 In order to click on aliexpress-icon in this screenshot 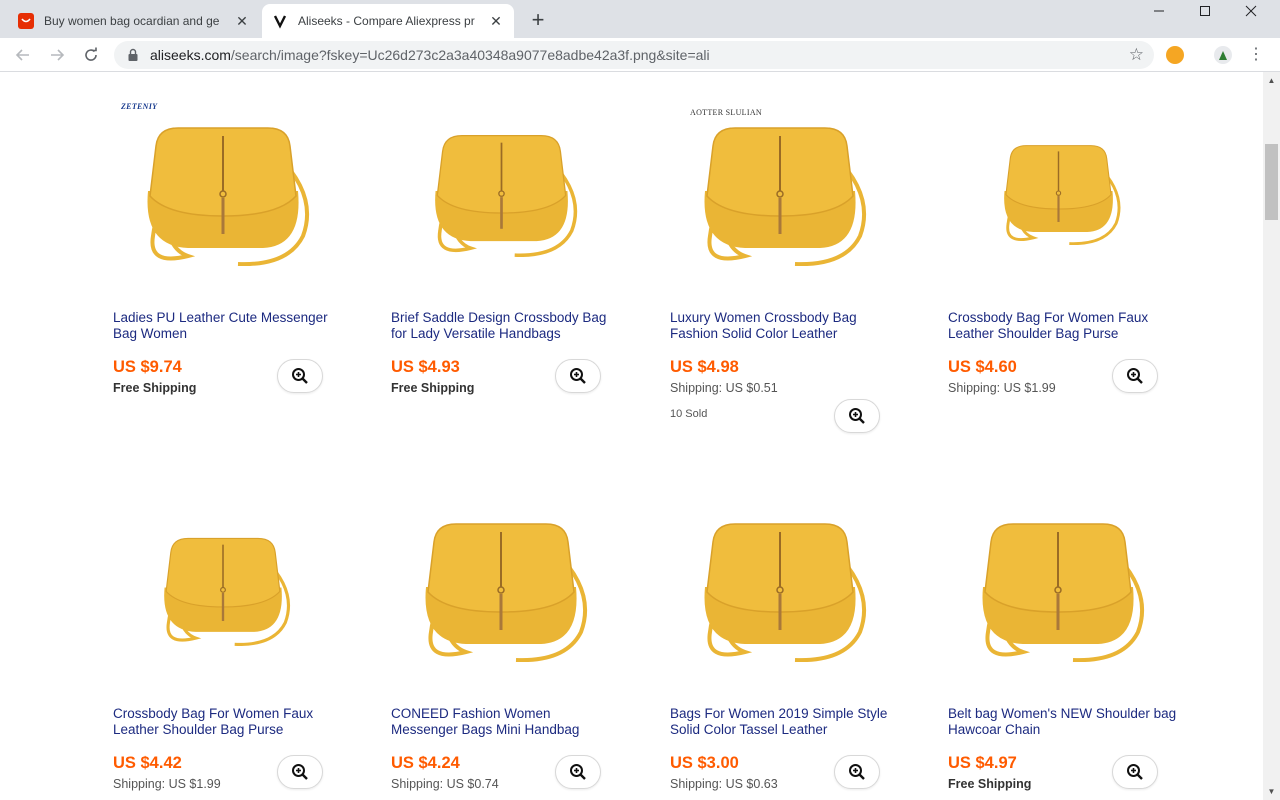, I will do `click(26, 21)`.